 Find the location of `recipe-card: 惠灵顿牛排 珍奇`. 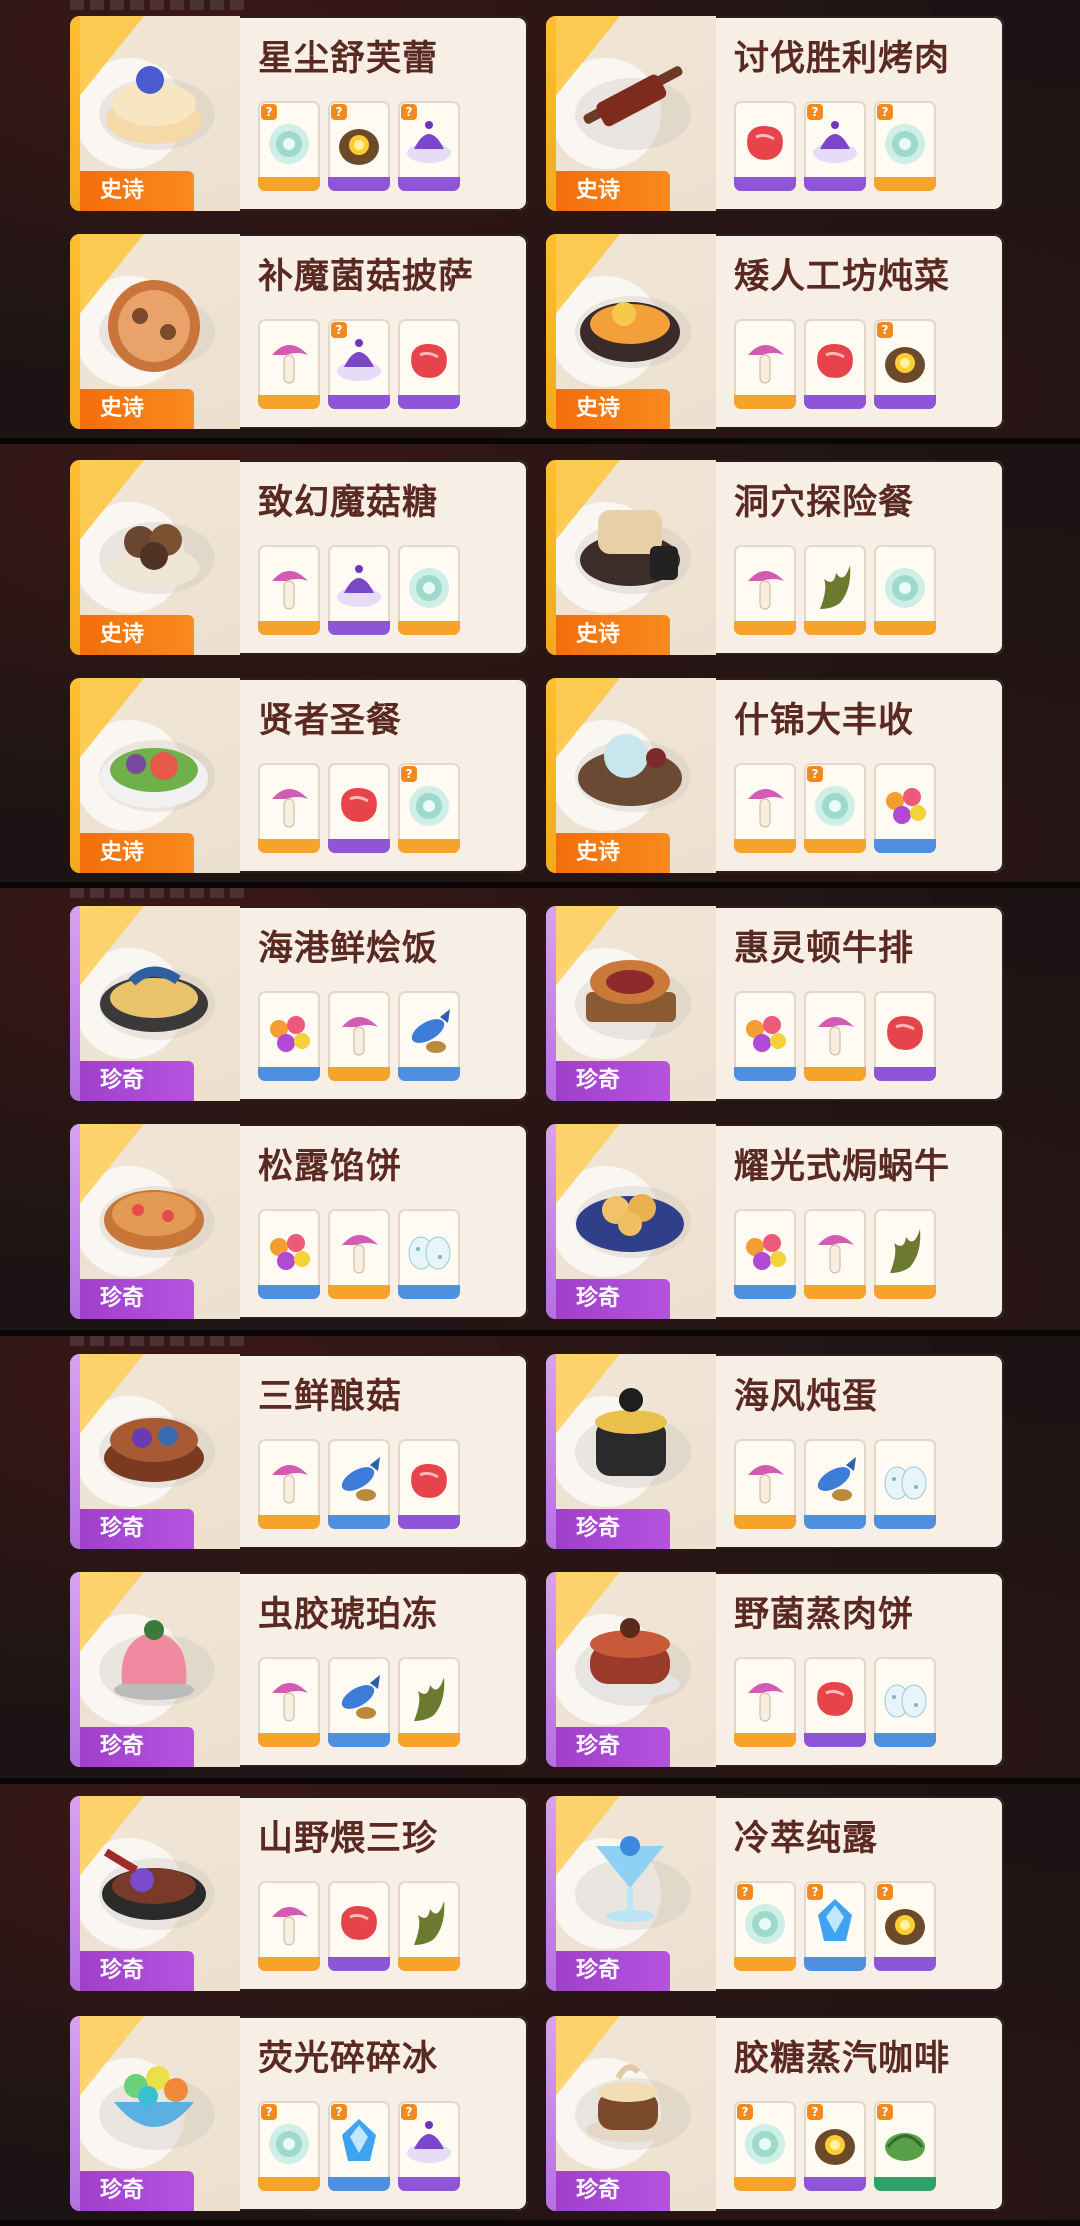

recipe-card: 惠灵顿牛排 珍奇 is located at coordinates (775, 1003).